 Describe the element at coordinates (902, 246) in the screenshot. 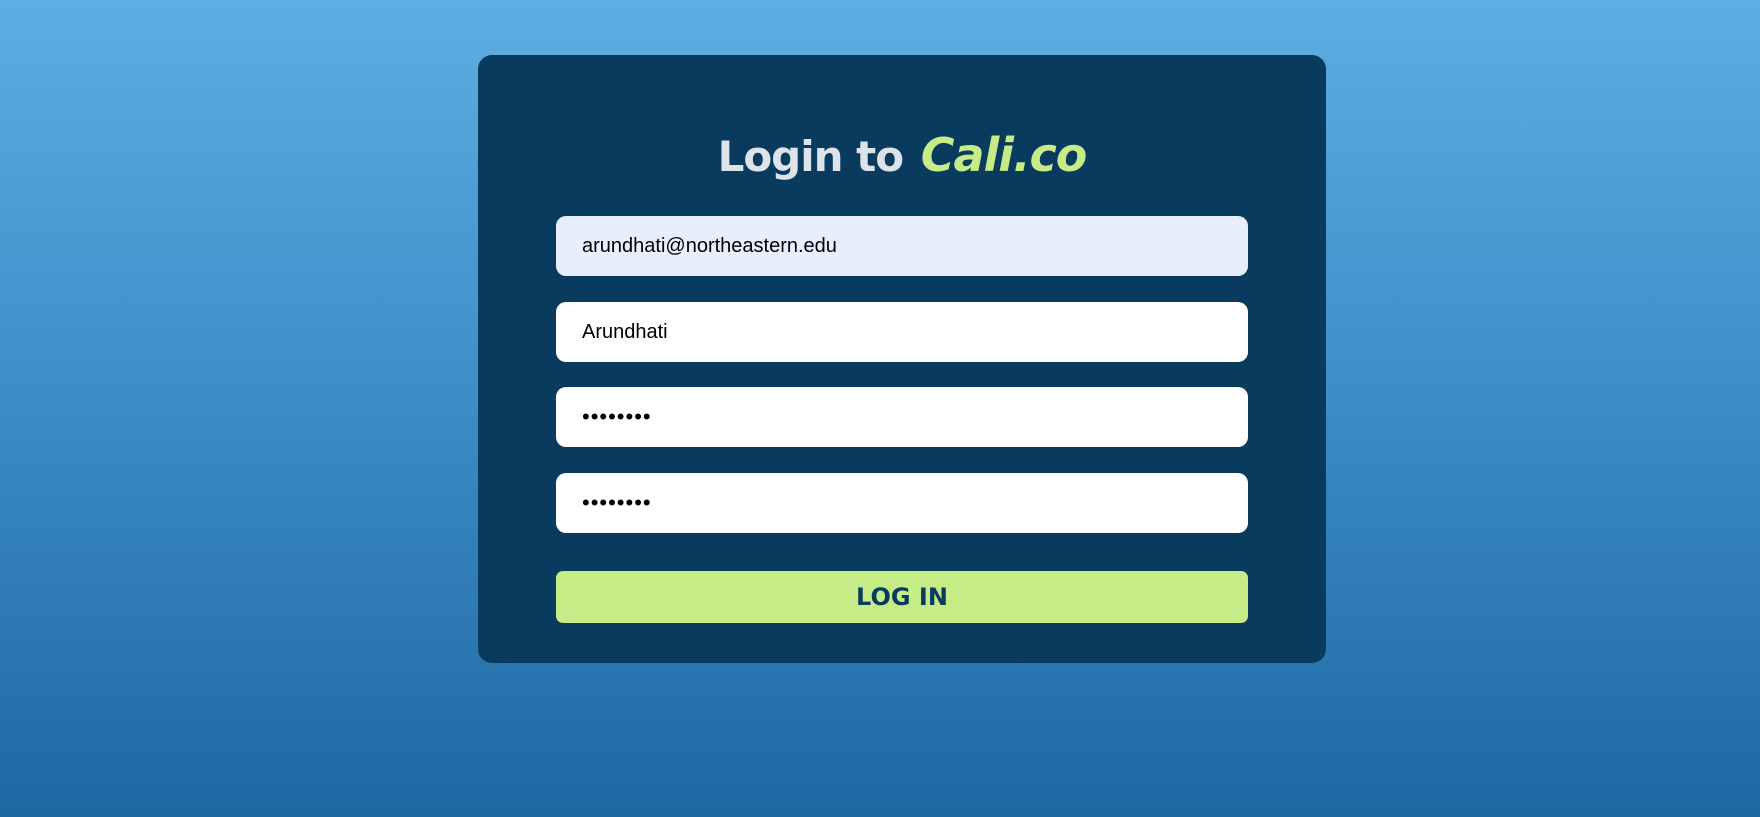

I see `email-input` at that location.